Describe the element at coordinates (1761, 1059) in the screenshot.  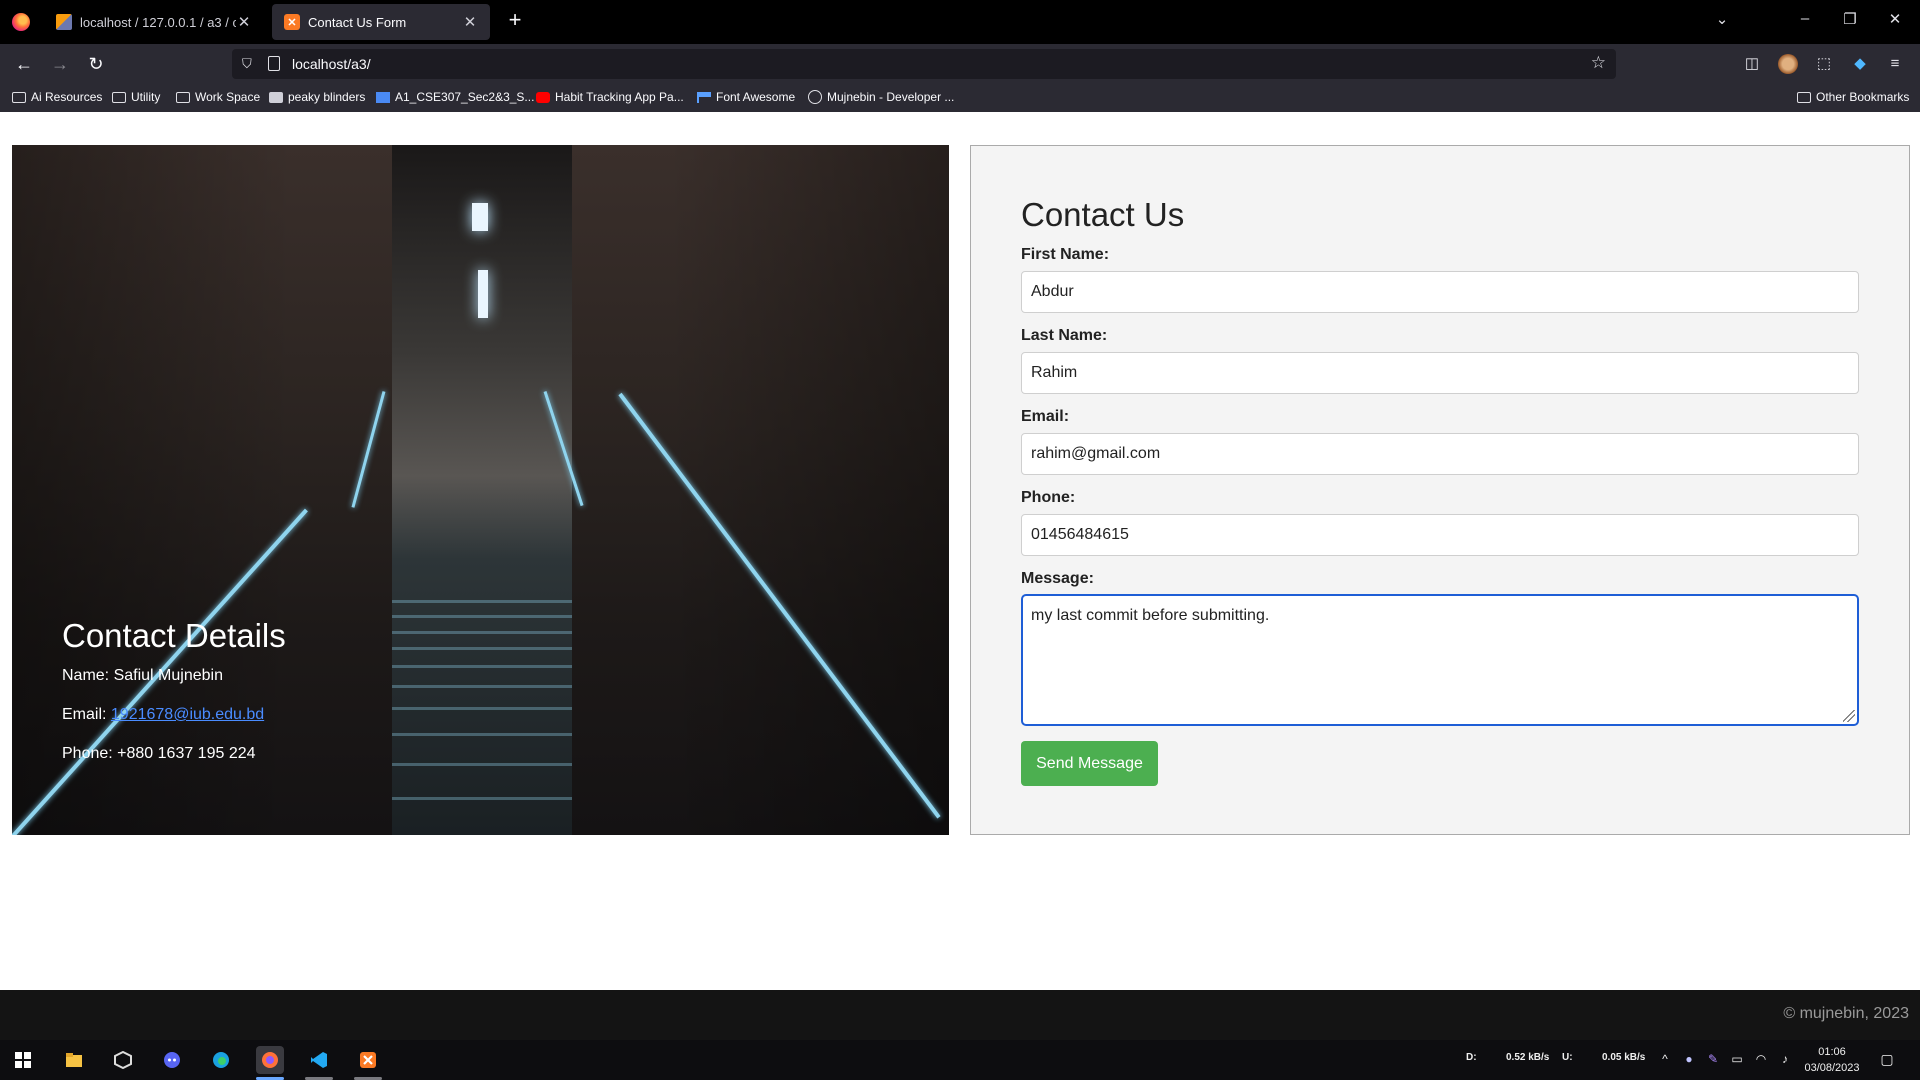
I see `wifi-icon: ◠` at that location.